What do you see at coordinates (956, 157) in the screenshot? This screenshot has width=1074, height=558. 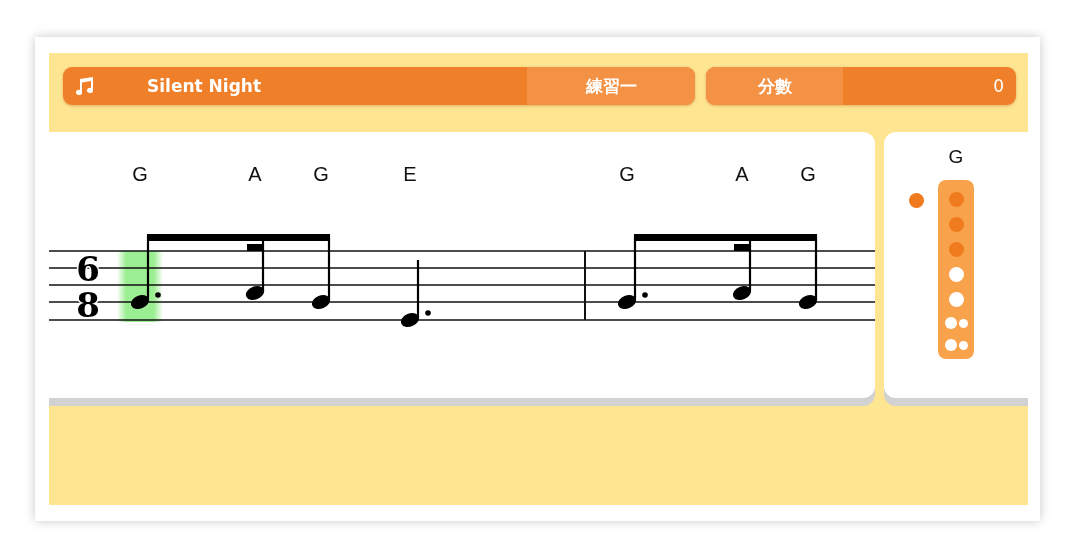 I see `fingering-note: G` at bounding box center [956, 157].